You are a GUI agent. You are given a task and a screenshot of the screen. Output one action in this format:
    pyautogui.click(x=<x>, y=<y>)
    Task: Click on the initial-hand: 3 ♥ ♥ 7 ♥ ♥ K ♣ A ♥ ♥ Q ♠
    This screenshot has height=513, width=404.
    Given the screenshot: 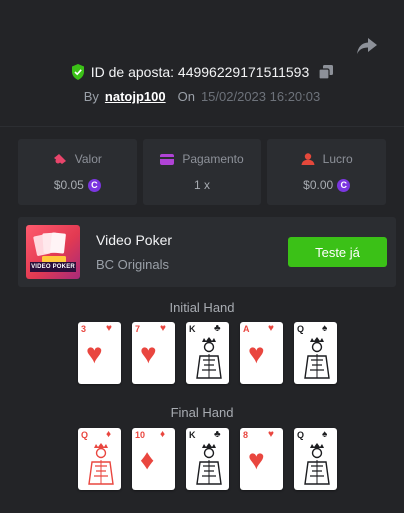 What is the action you would take?
    pyautogui.click(x=208, y=353)
    